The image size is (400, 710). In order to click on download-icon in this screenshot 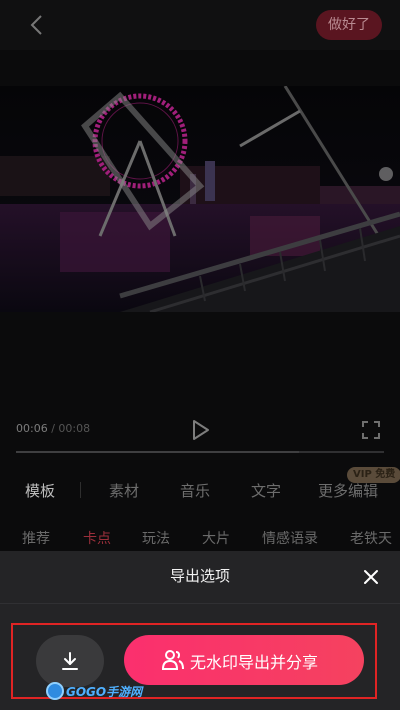, I will do `click(70, 661)`.